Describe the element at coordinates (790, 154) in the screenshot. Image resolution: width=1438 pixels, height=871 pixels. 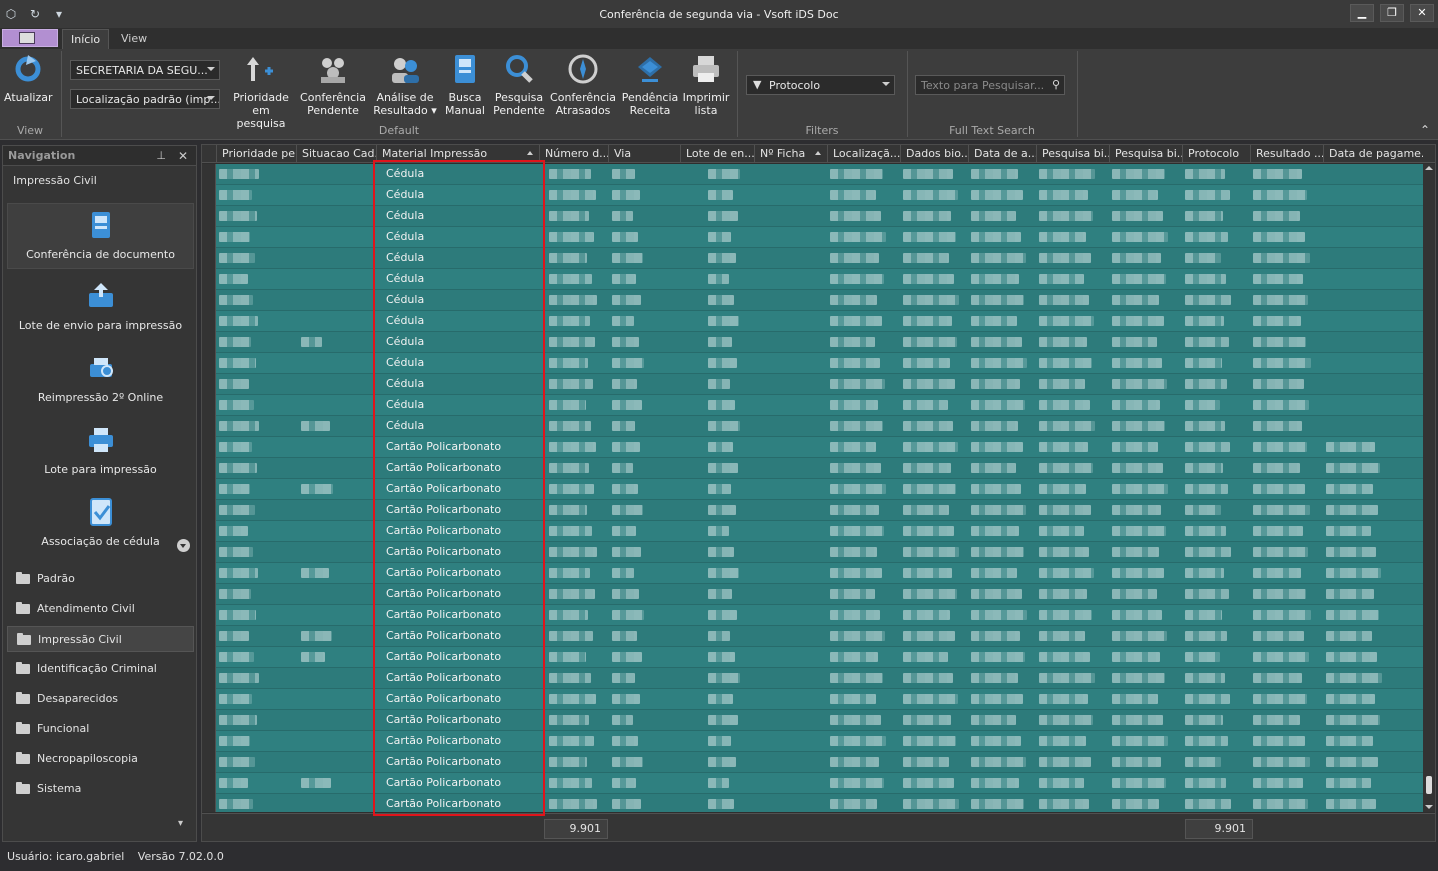
I see `column-header: Nº Ficha` at that location.